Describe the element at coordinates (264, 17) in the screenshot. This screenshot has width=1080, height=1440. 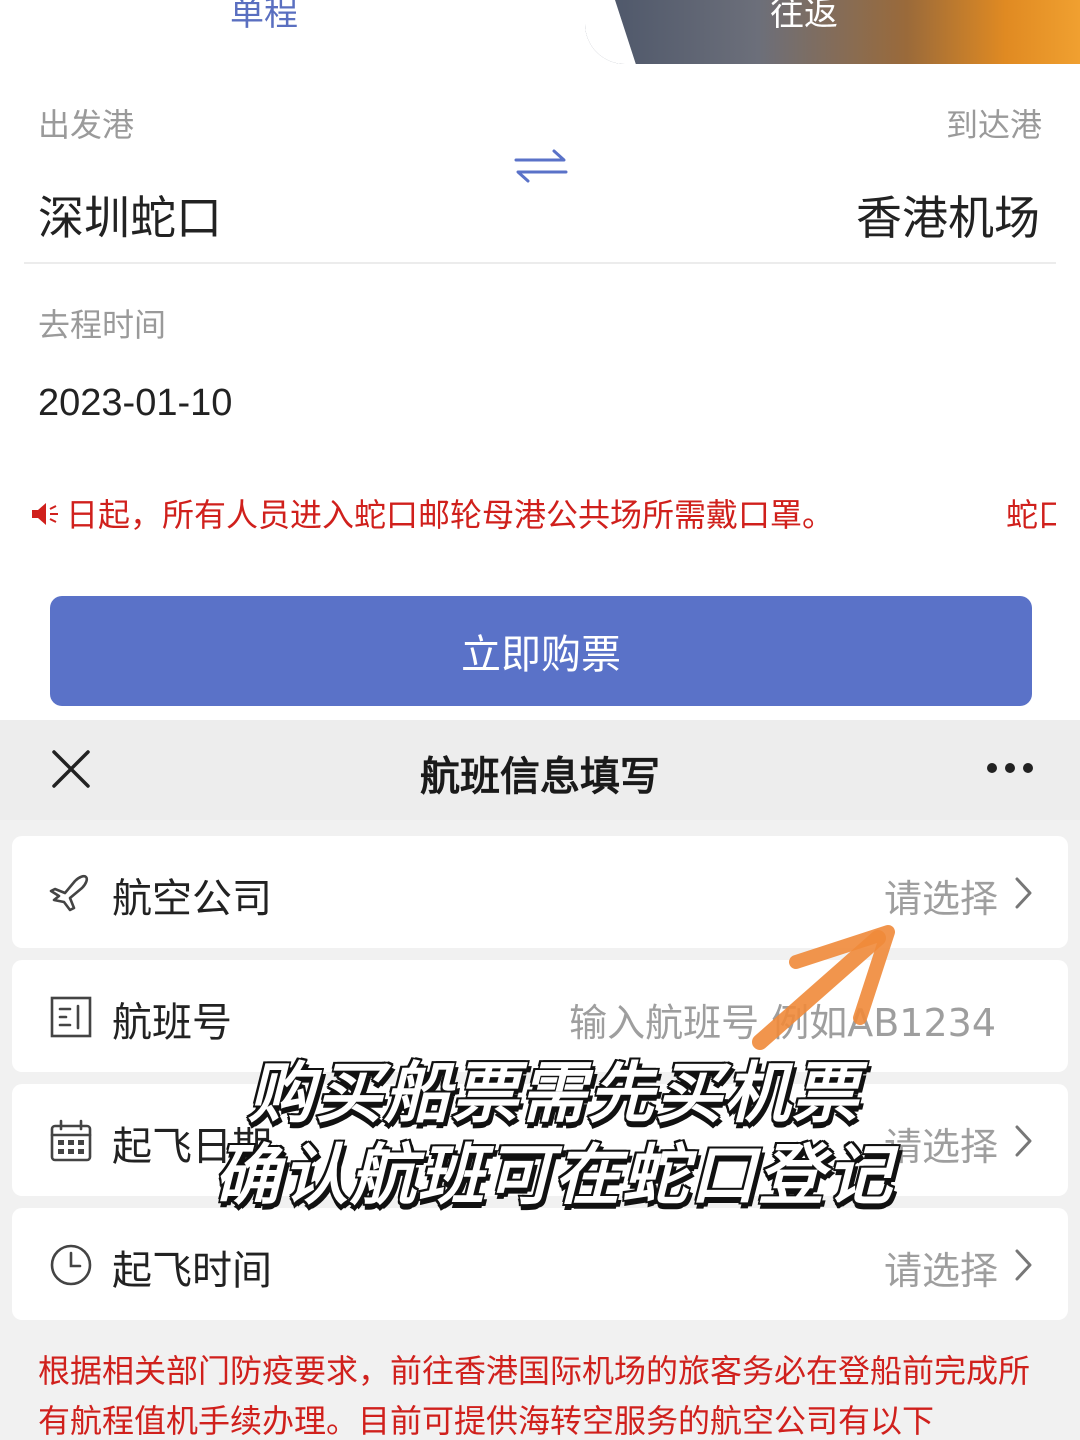
I see `tab-oneway: 单程` at that location.